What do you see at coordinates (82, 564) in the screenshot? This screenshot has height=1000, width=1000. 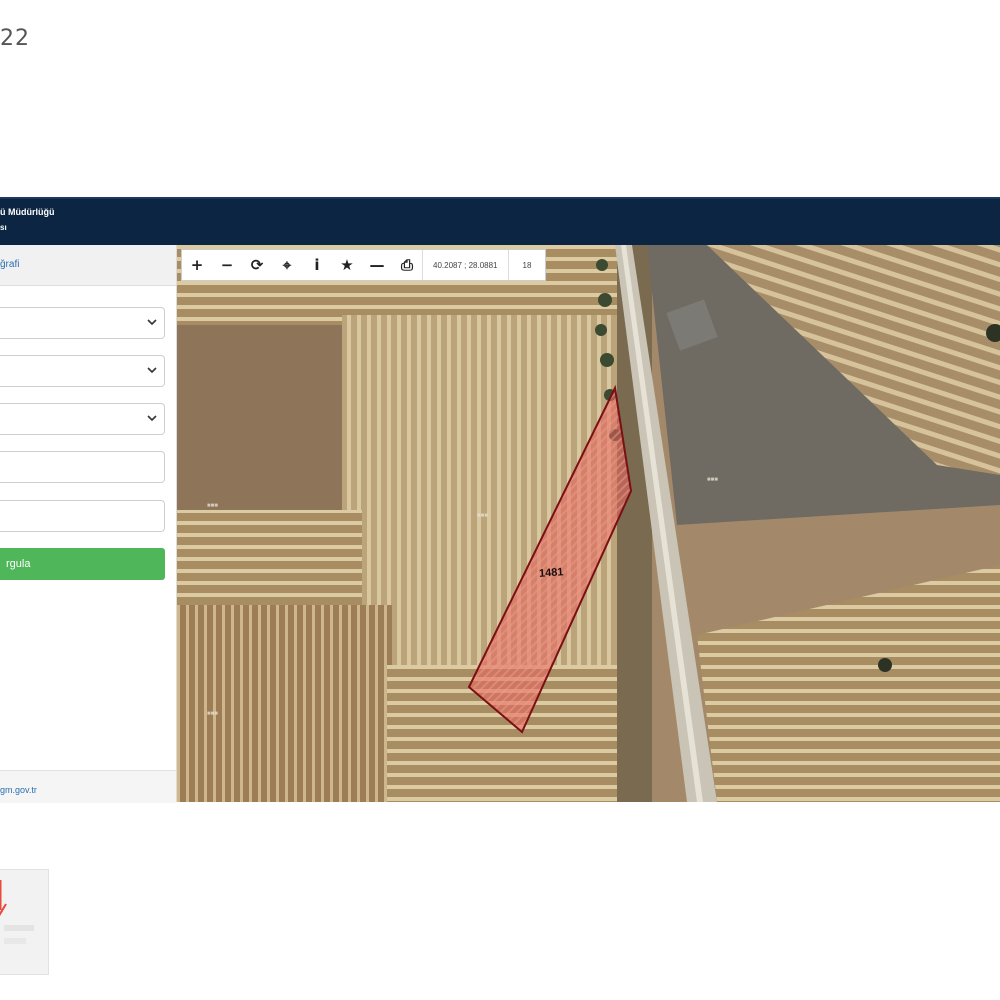 I see `query-button: rgula` at bounding box center [82, 564].